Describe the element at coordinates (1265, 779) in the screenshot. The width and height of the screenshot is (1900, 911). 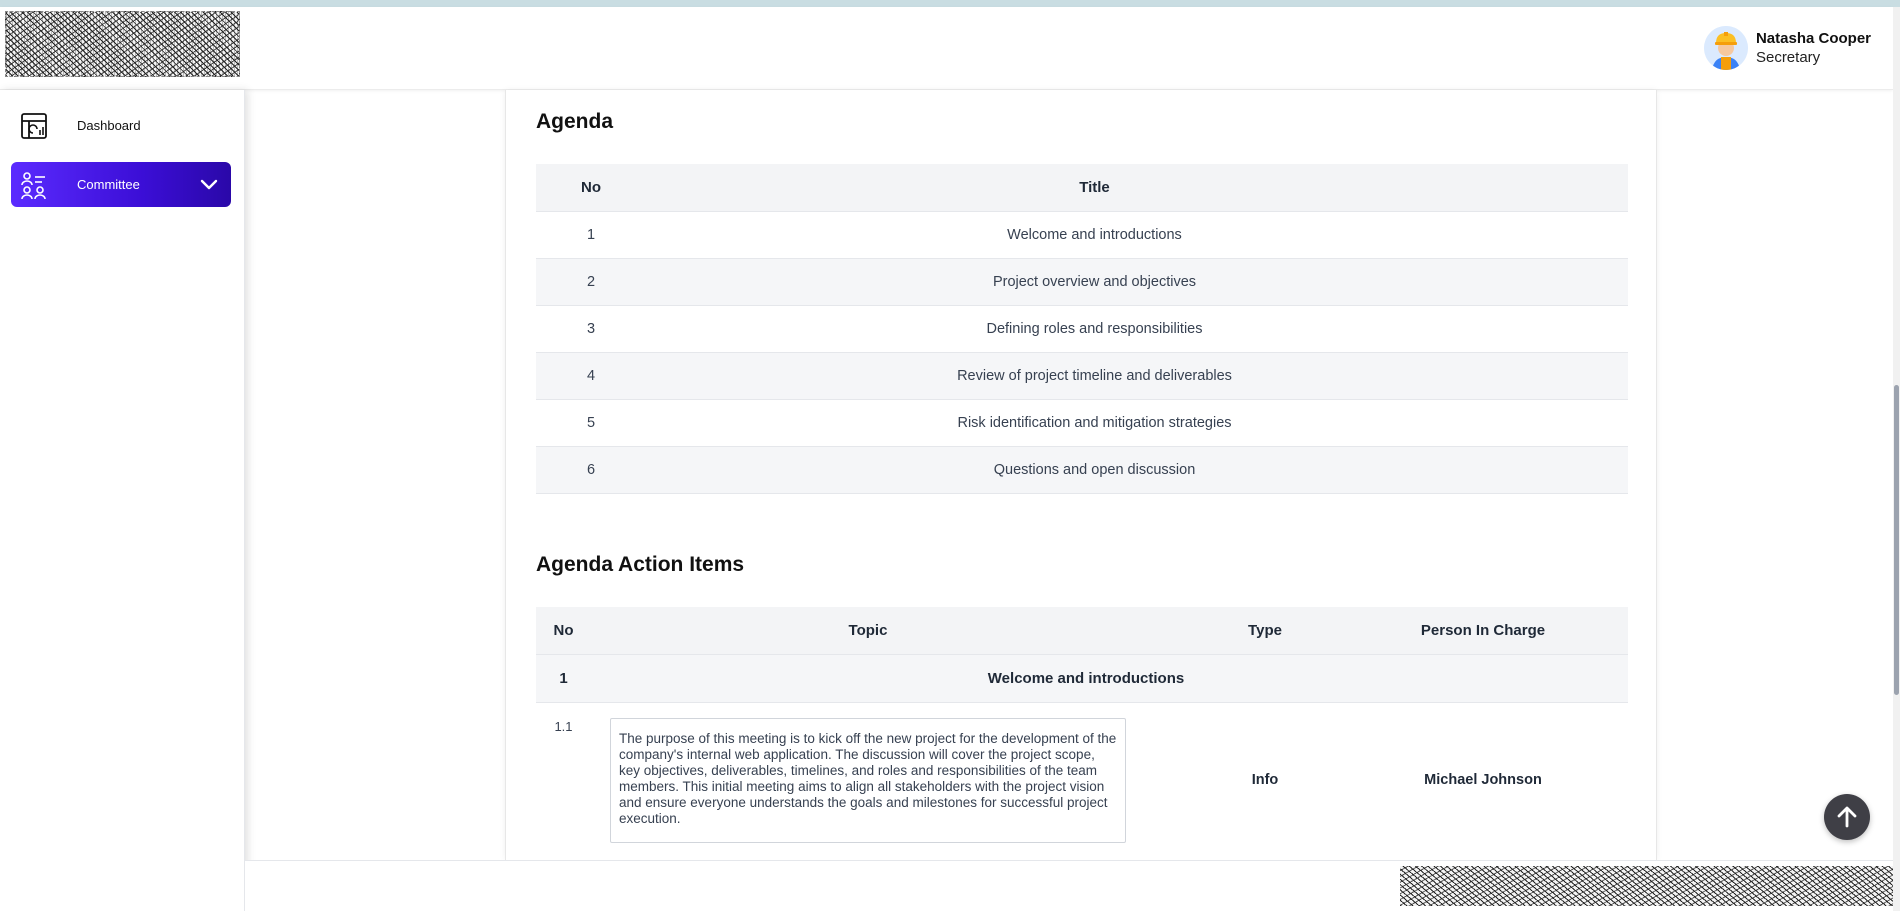
I see `item-type: Info` at that location.